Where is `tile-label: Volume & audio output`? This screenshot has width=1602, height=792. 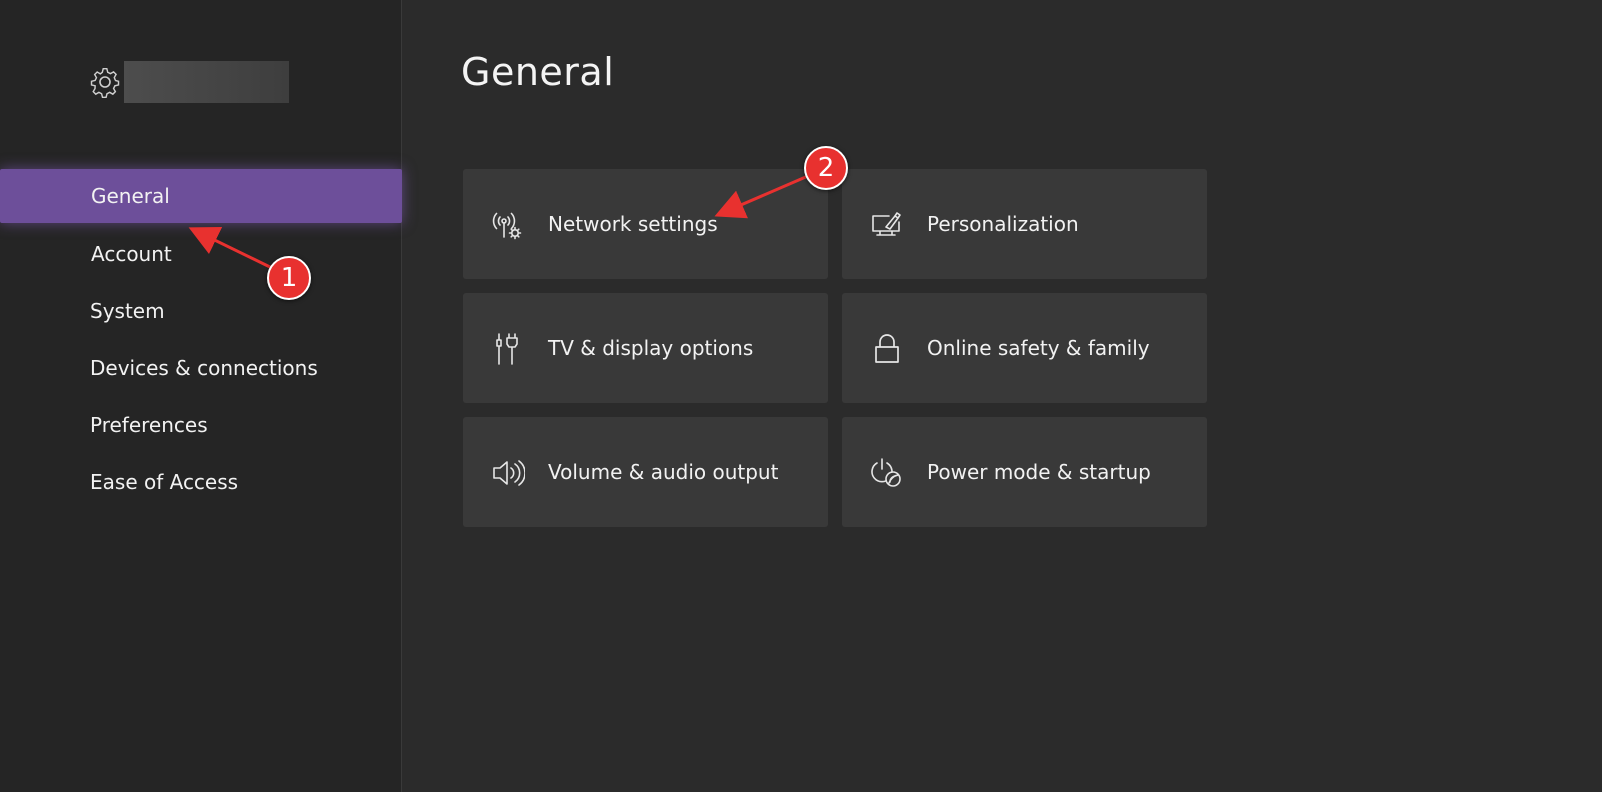 tile-label: Volume & audio output is located at coordinates (663, 472).